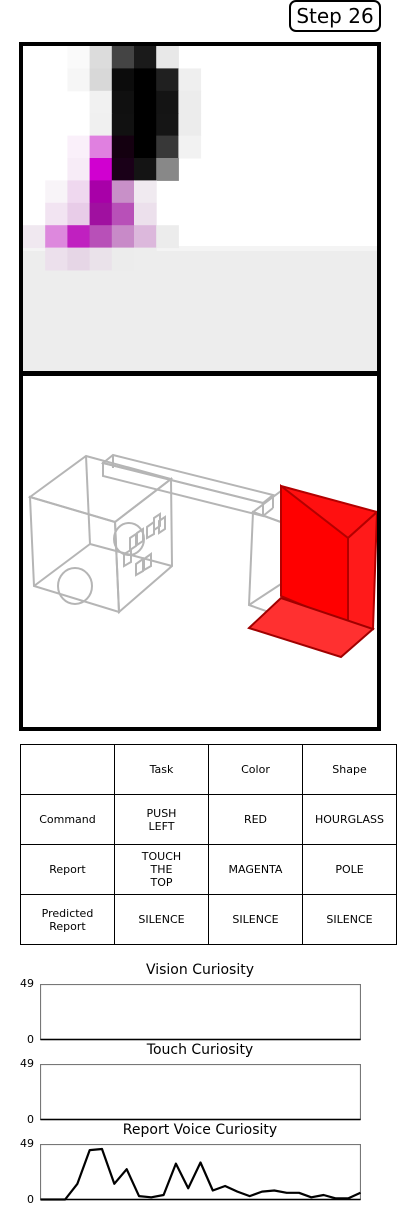  What do you see at coordinates (255, 769) in the screenshot?
I see `table-header-cell: Color` at bounding box center [255, 769].